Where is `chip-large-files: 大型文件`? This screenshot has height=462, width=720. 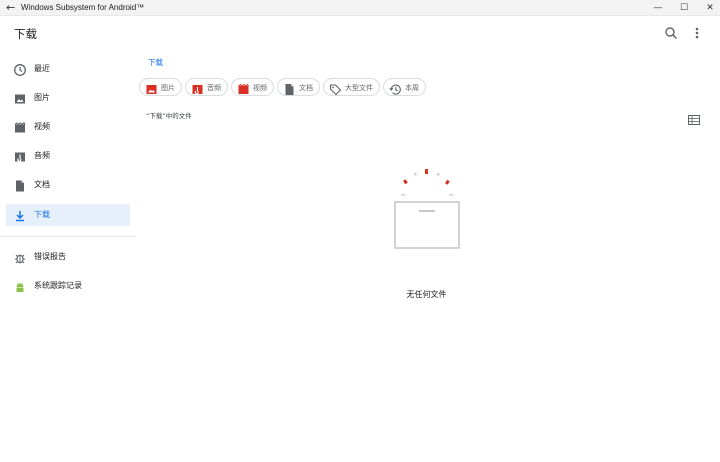 chip-large-files: 大型文件 is located at coordinates (351, 87).